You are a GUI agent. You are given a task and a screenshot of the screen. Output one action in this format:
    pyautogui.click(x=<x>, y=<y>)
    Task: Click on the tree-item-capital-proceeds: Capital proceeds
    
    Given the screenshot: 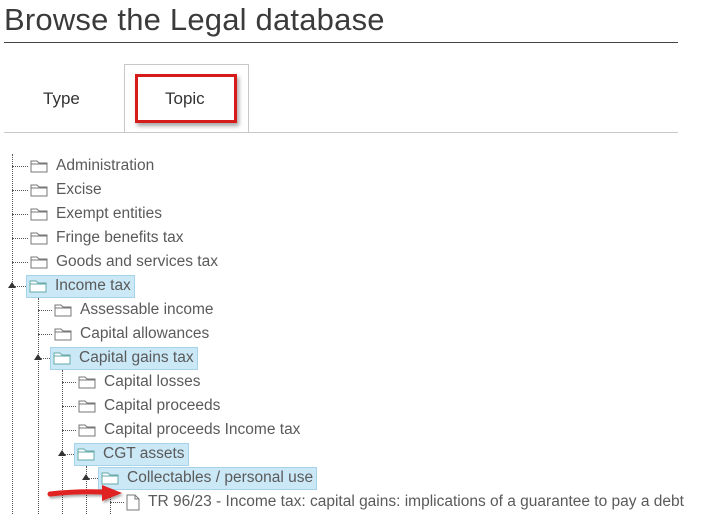 What is the action you would take?
    pyautogui.click(x=149, y=406)
    